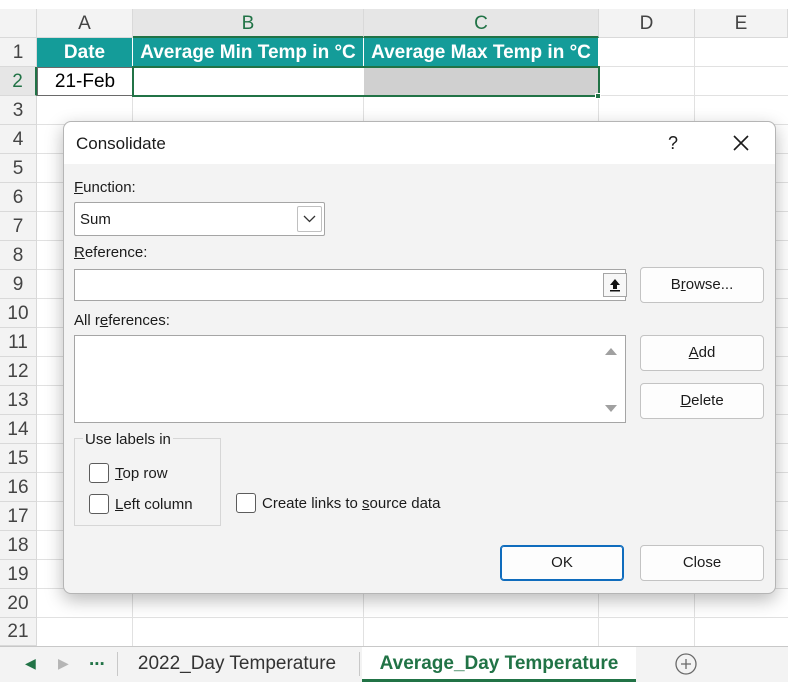 The width and height of the screenshot is (788, 682). Describe the element at coordinates (702, 401) in the screenshot. I see `delete-button: Delete` at that location.